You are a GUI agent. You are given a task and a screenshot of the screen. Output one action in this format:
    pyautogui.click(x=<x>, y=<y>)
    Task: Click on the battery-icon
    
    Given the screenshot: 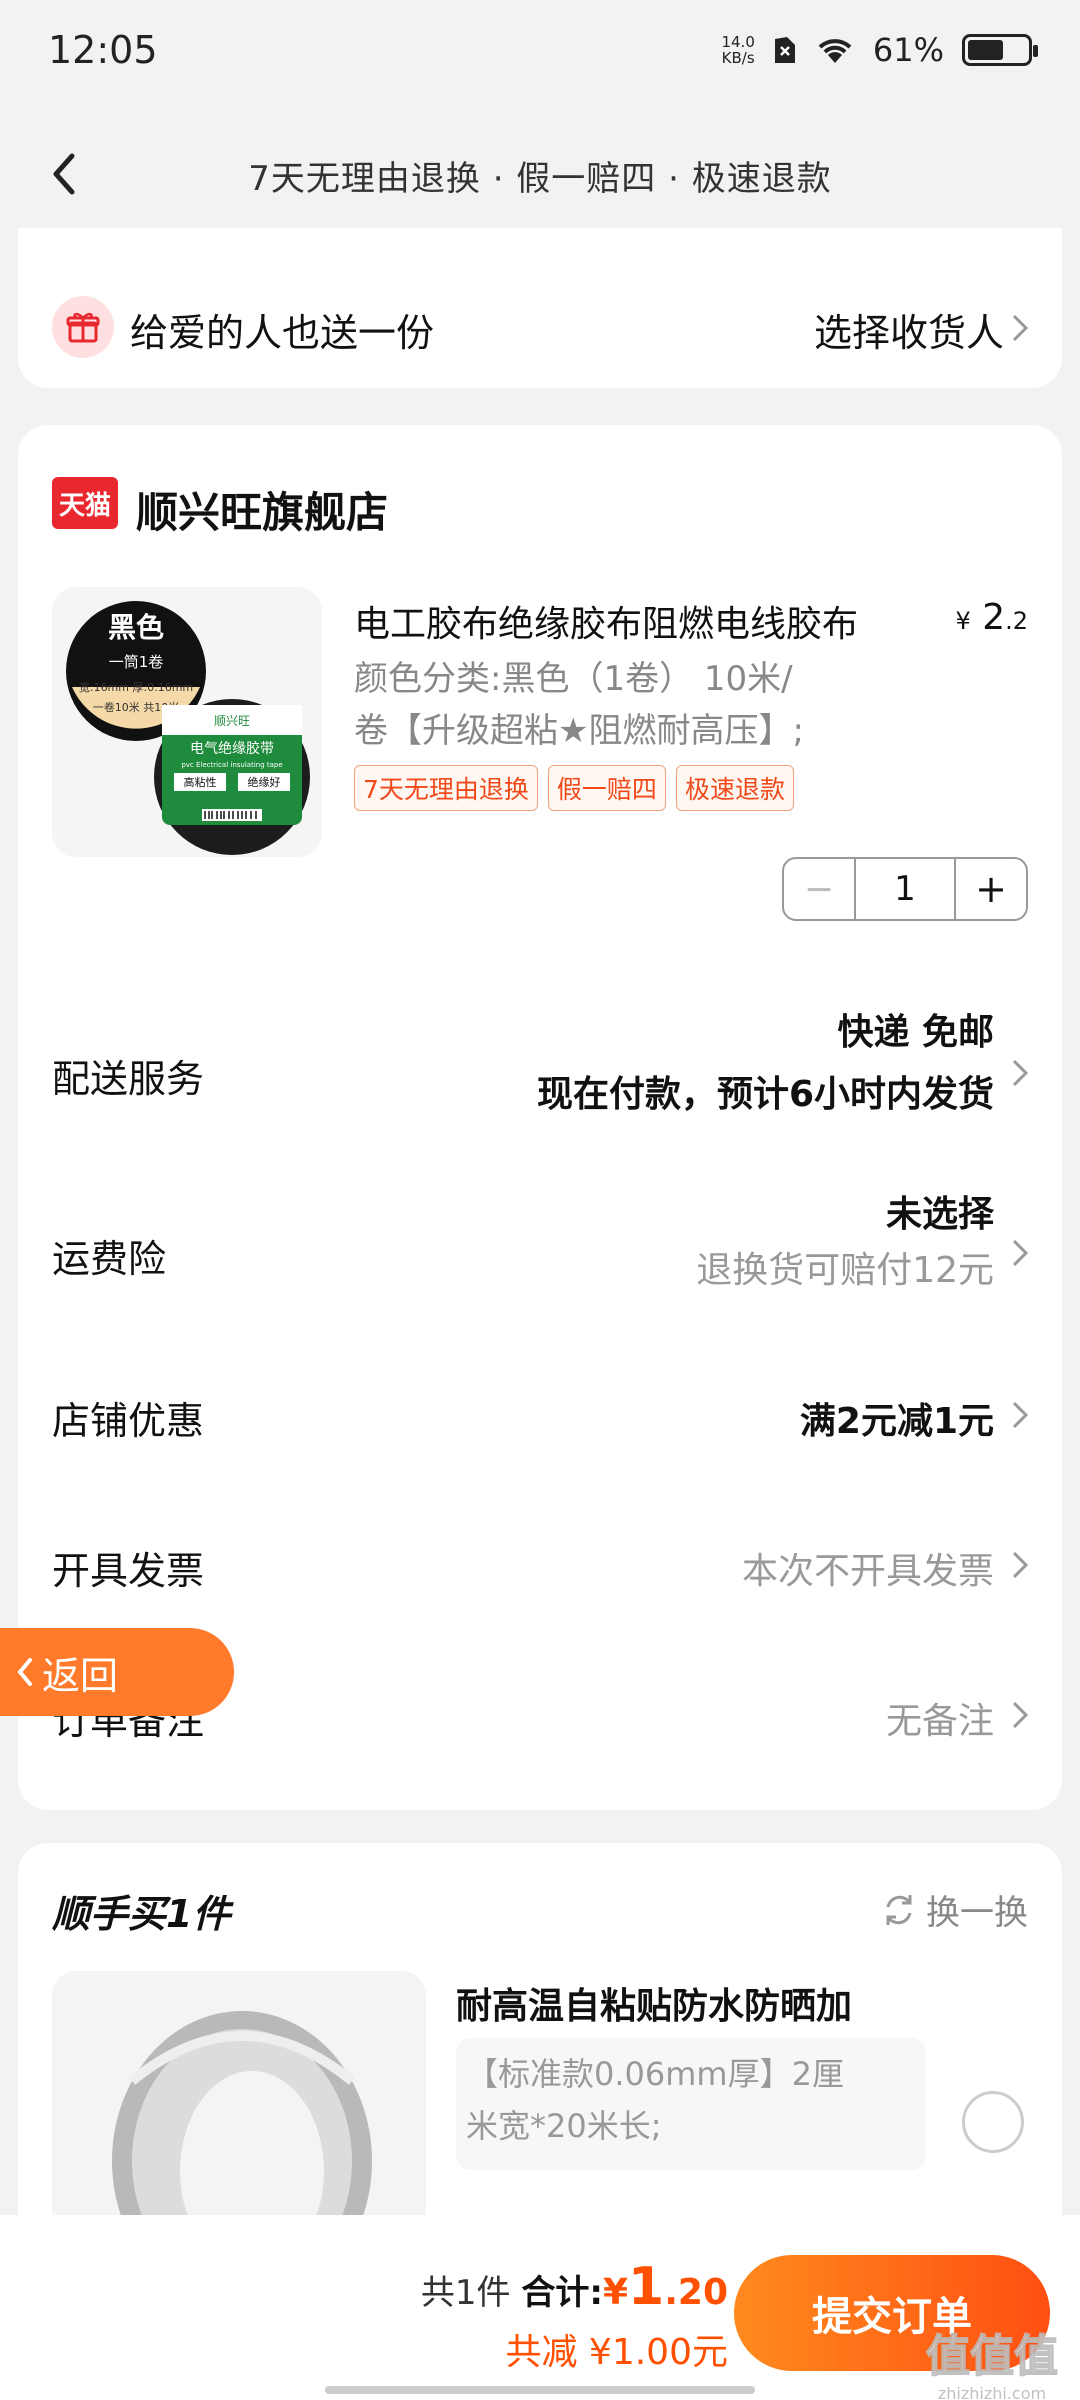 What is the action you would take?
    pyautogui.click(x=1000, y=50)
    